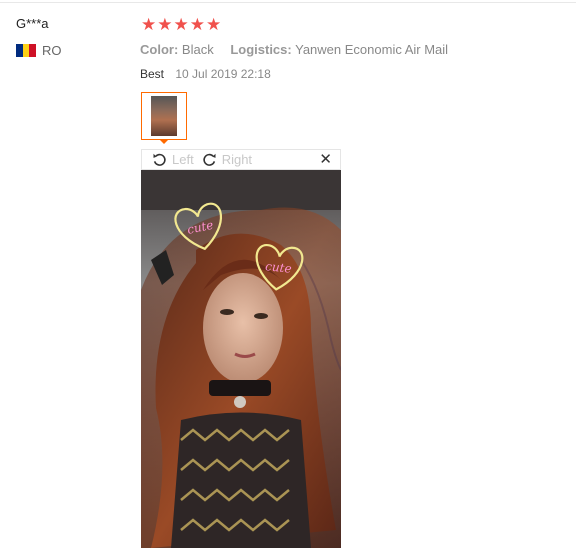 Image resolution: width=576 pixels, height=558 pixels. What do you see at coordinates (159, 49) in the screenshot?
I see `color-key: Color:` at bounding box center [159, 49].